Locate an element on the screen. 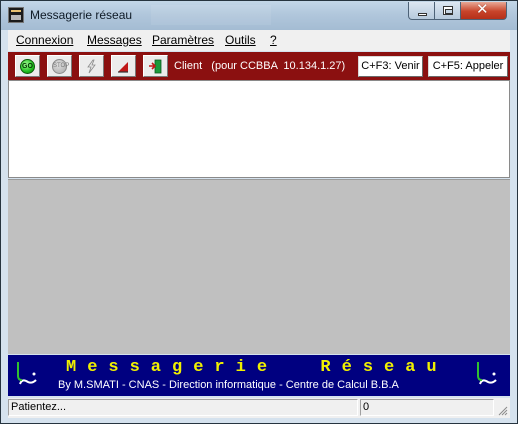  minimize-icon is located at coordinates (422, 14).